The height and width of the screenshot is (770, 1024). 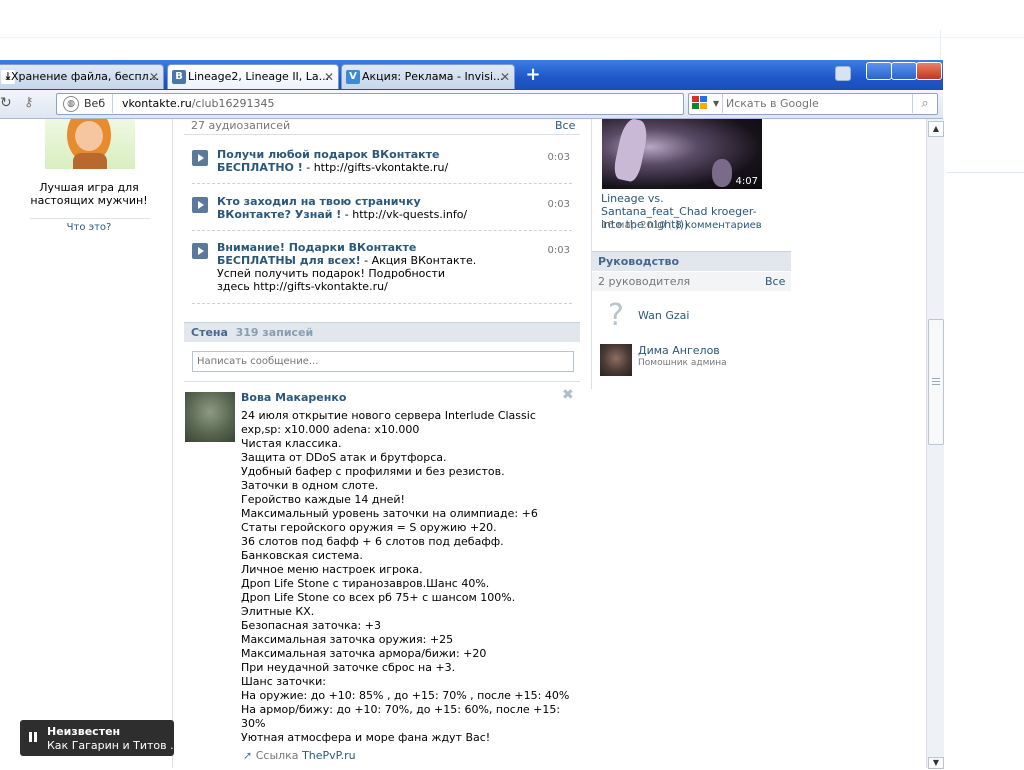 What do you see at coordinates (722, 103) in the screenshot?
I see `search-separator` at bounding box center [722, 103].